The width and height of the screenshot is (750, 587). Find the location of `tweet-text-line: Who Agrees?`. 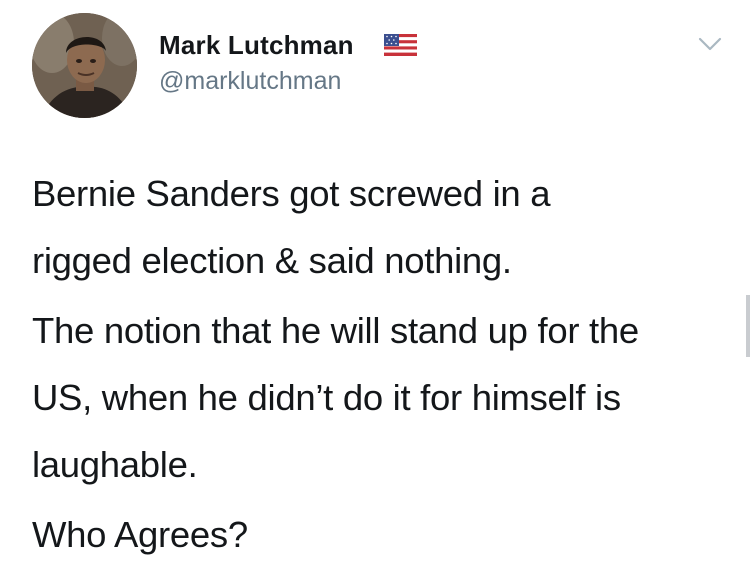

tweet-text-line: Who Agrees? is located at coordinates (140, 534).